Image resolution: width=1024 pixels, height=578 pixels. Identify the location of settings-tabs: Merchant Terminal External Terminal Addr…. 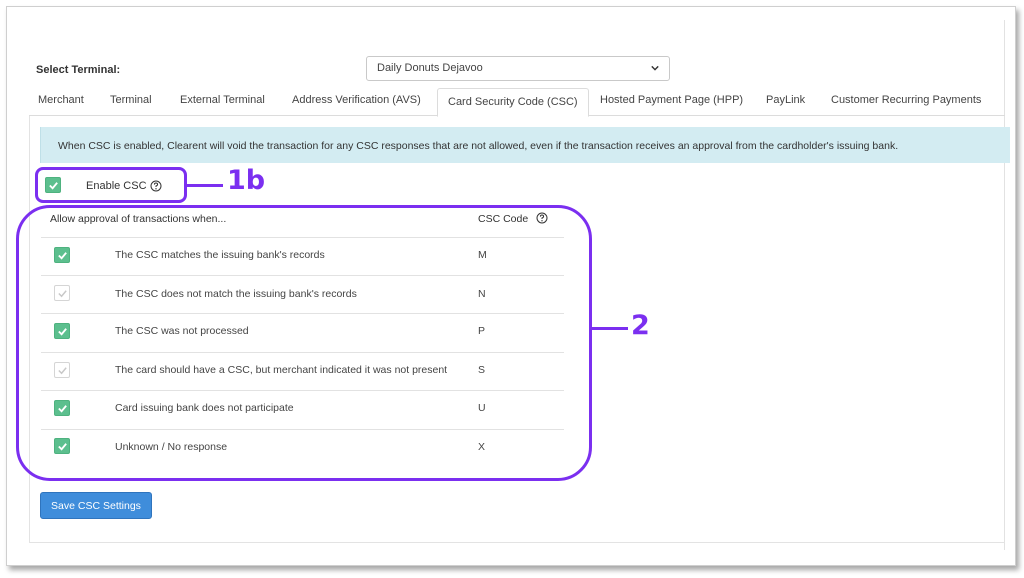
(517, 102).